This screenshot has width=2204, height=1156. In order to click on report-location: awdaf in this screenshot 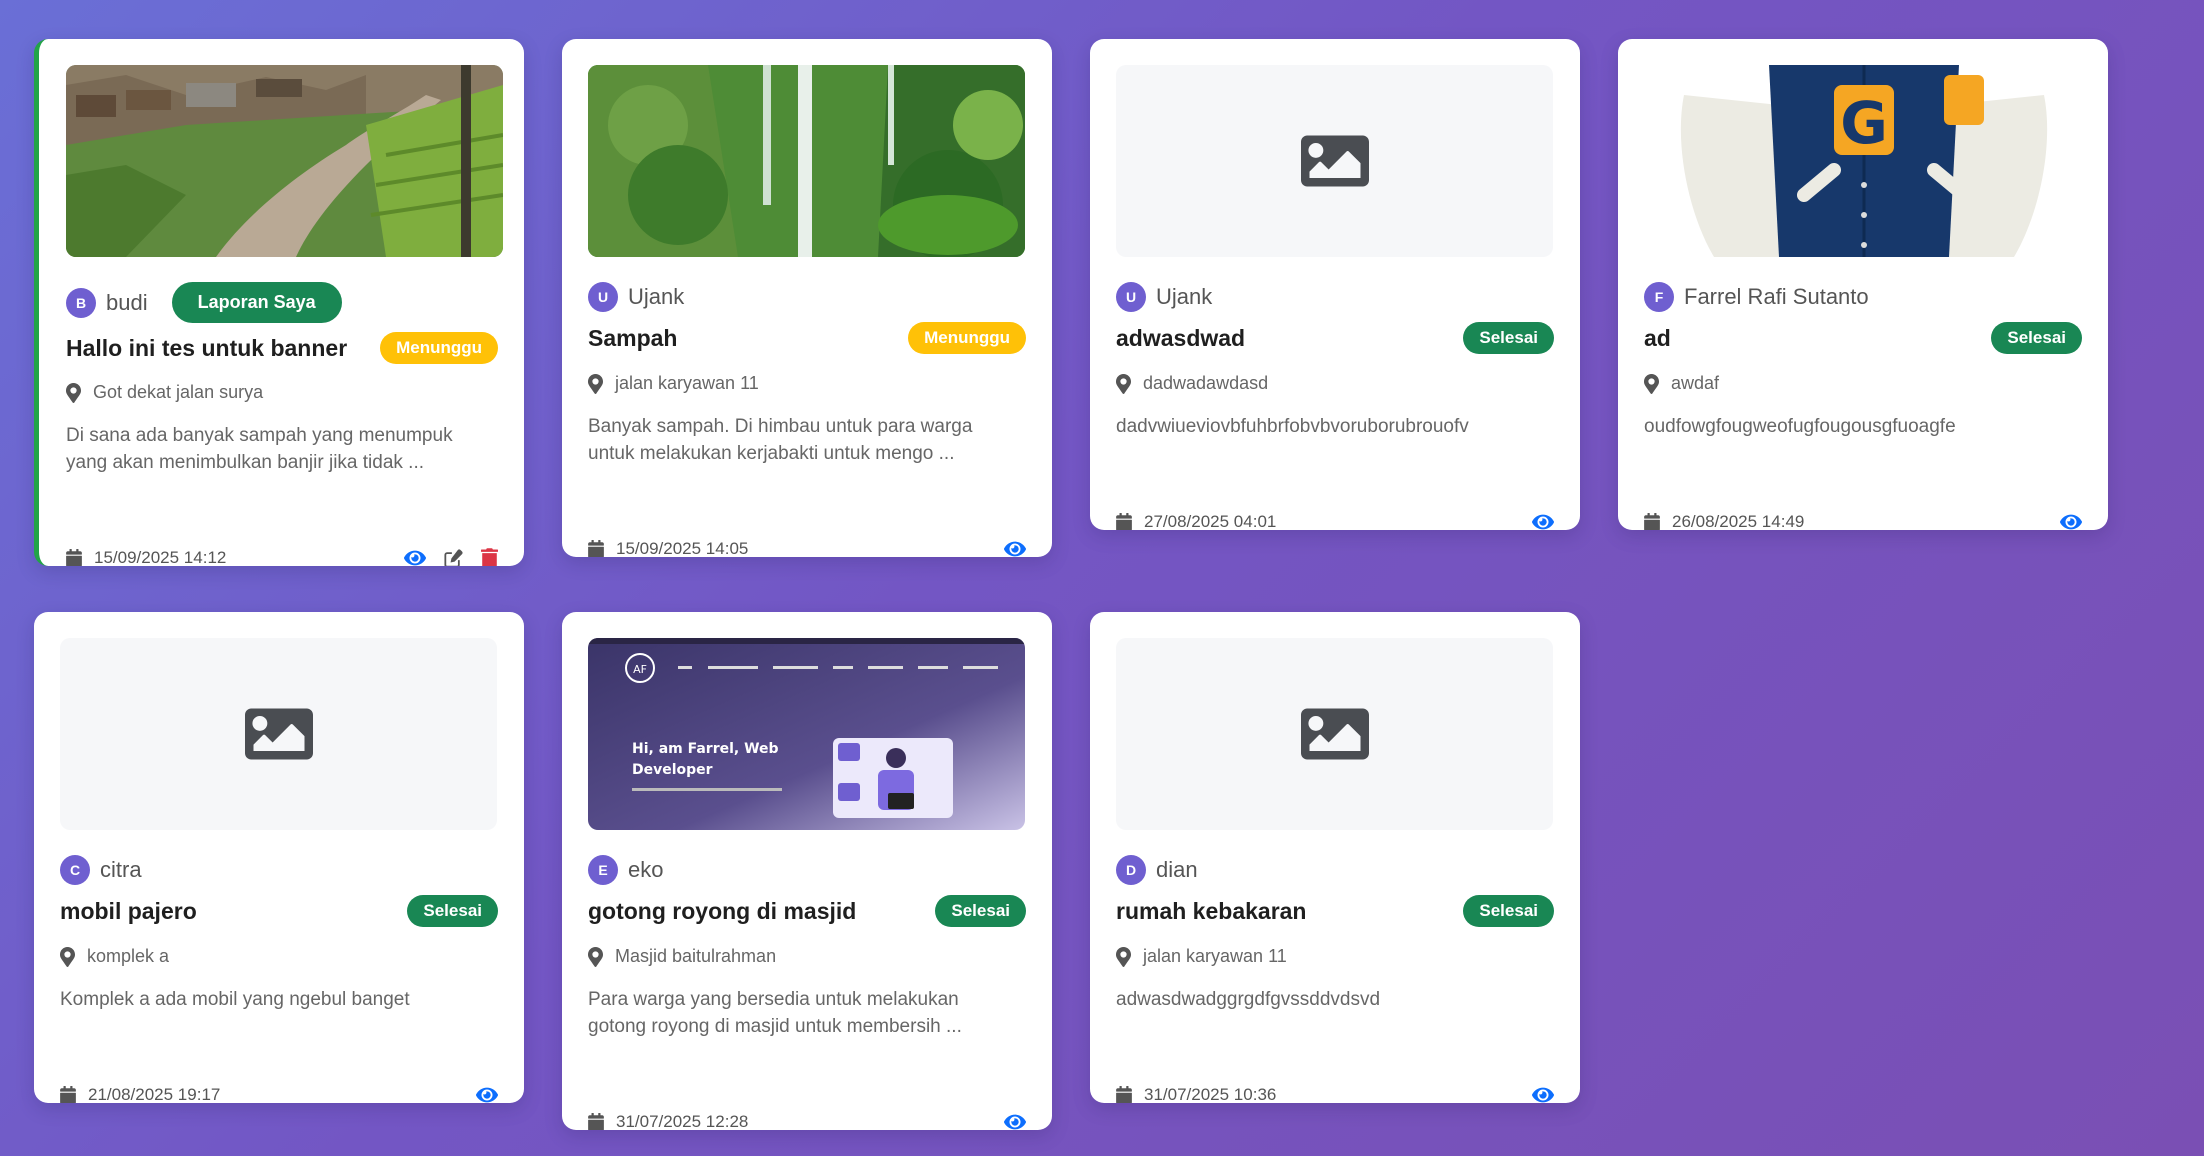, I will do `click(1695, 383)`.